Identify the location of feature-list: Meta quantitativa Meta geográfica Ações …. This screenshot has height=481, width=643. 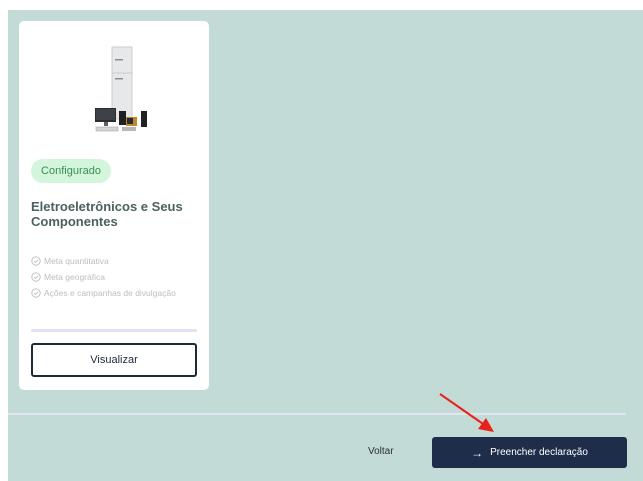
(120, 277).